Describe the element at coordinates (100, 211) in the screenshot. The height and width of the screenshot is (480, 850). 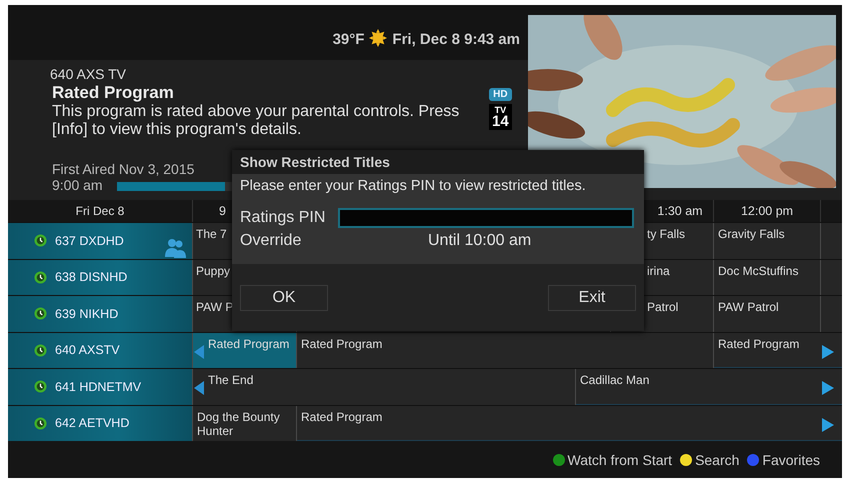
I see `guide-date: Fri Dec 8` at that location.